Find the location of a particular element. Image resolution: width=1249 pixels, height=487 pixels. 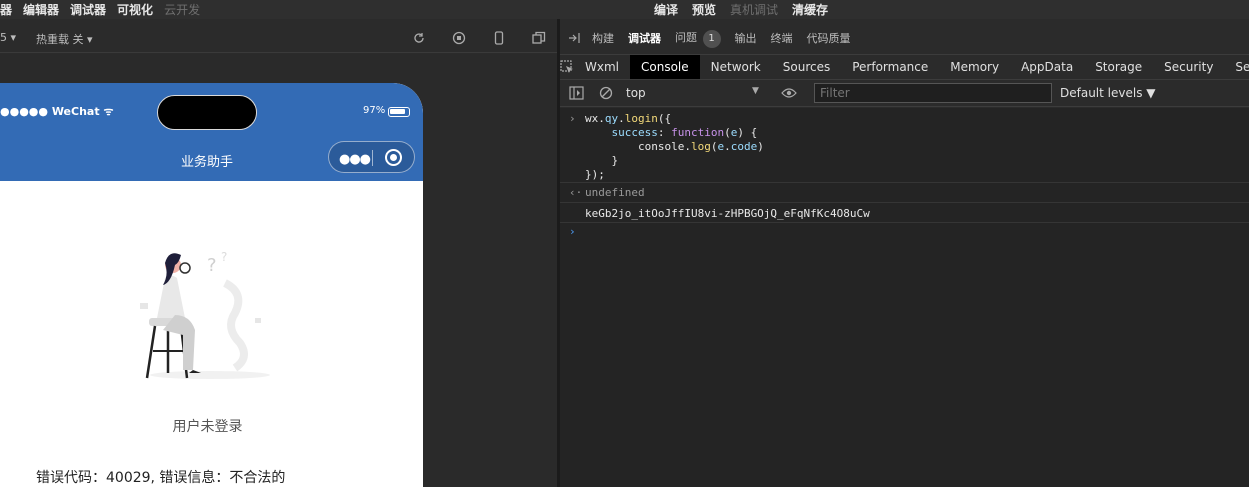

main-menu: 器 编辑器 调试器 可视化 云开发 is located at coordinates (105, 9).